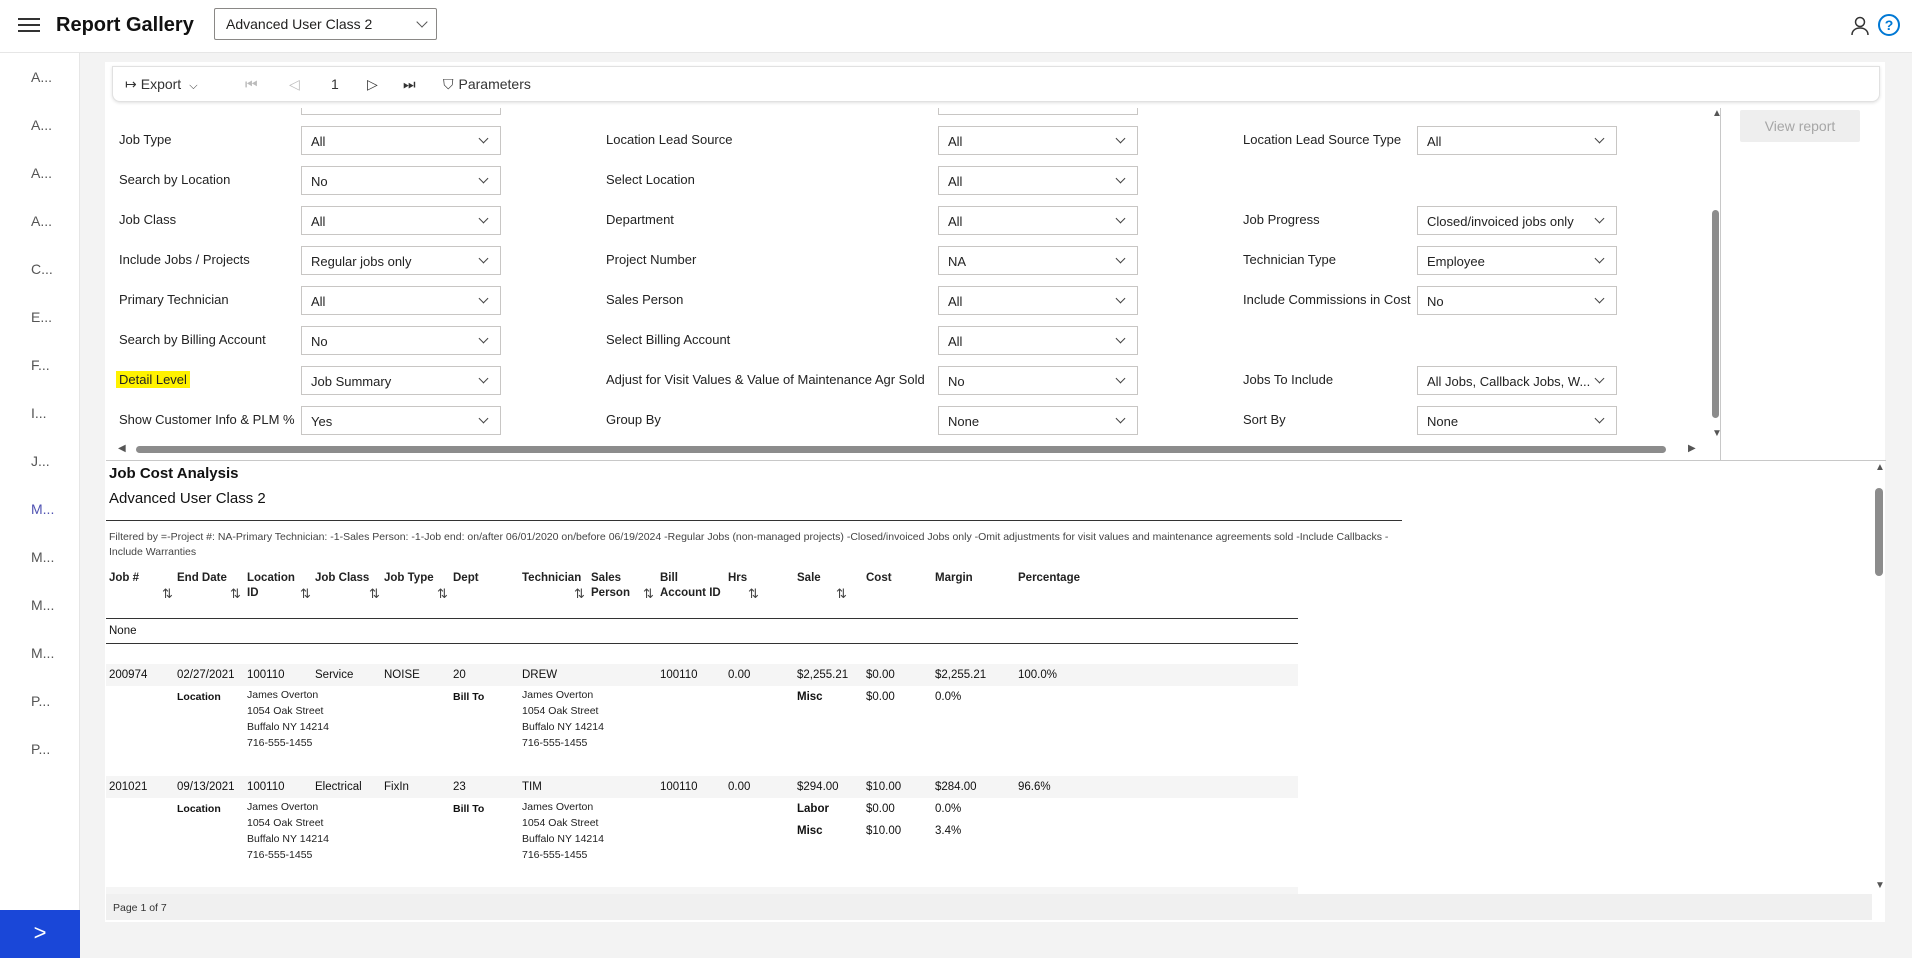 This screenshot has width=1912, height=958. What do you see at coordinates (409, 578) in the screenshot?
I see `column-header: Job Type` at bounding box center [409, 578].